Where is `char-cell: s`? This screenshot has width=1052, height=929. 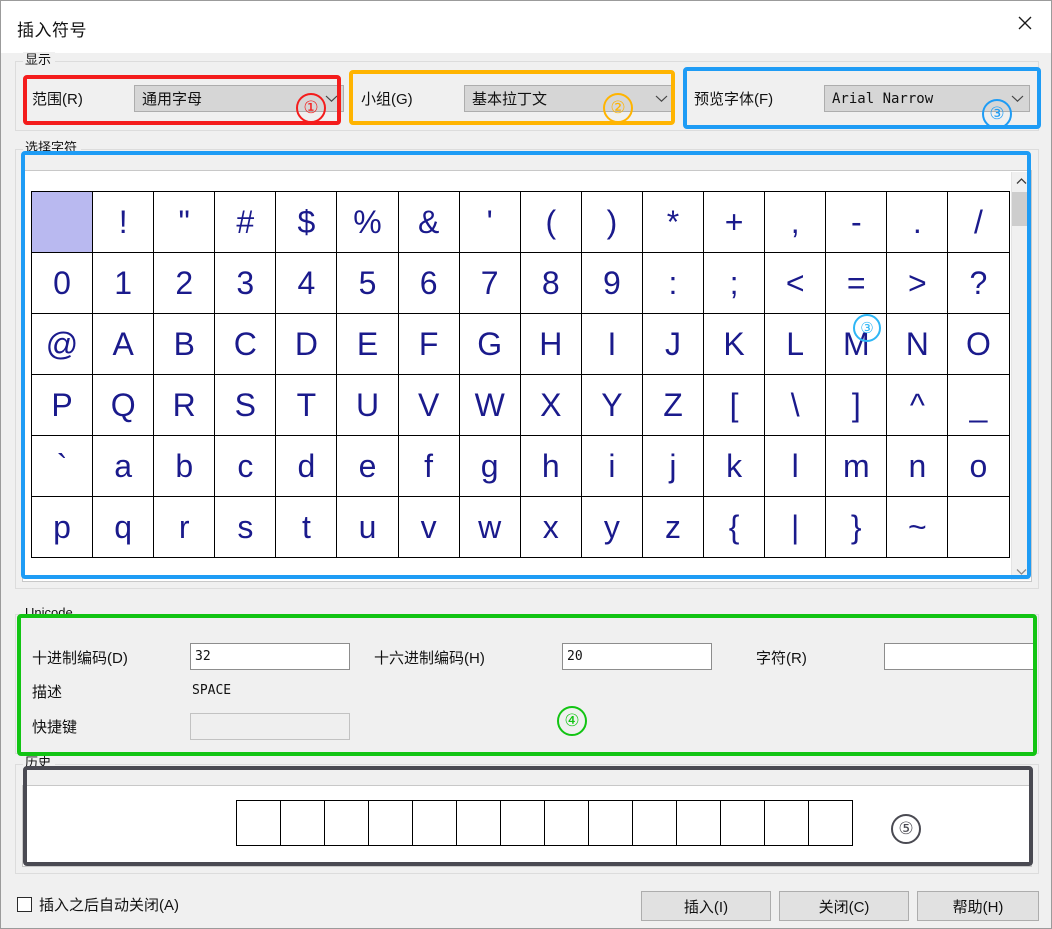
char-cell: s is located at coordinates (245, 527).